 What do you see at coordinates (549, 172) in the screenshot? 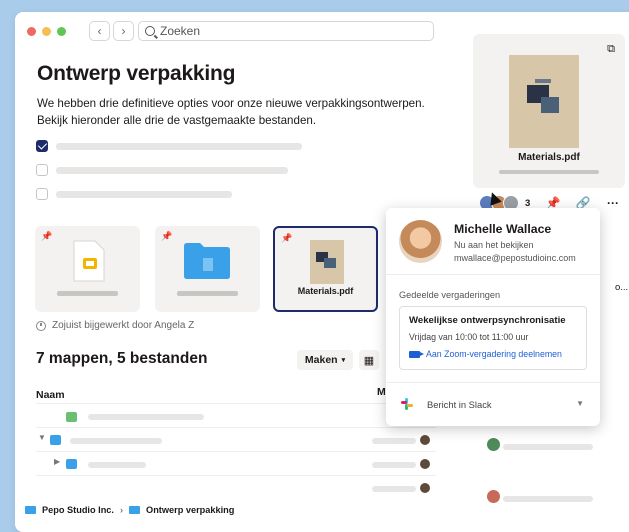
I see `preview-divider` at bounding box center [549, 172].